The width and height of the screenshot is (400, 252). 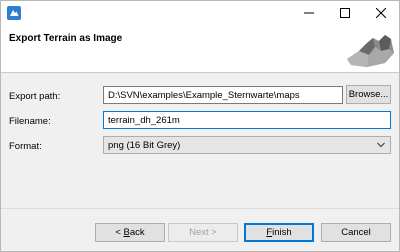 What do you see at coordinates (200, 208) in the screenshot?
I see `footer-divider` at bounding box center [200, 208].